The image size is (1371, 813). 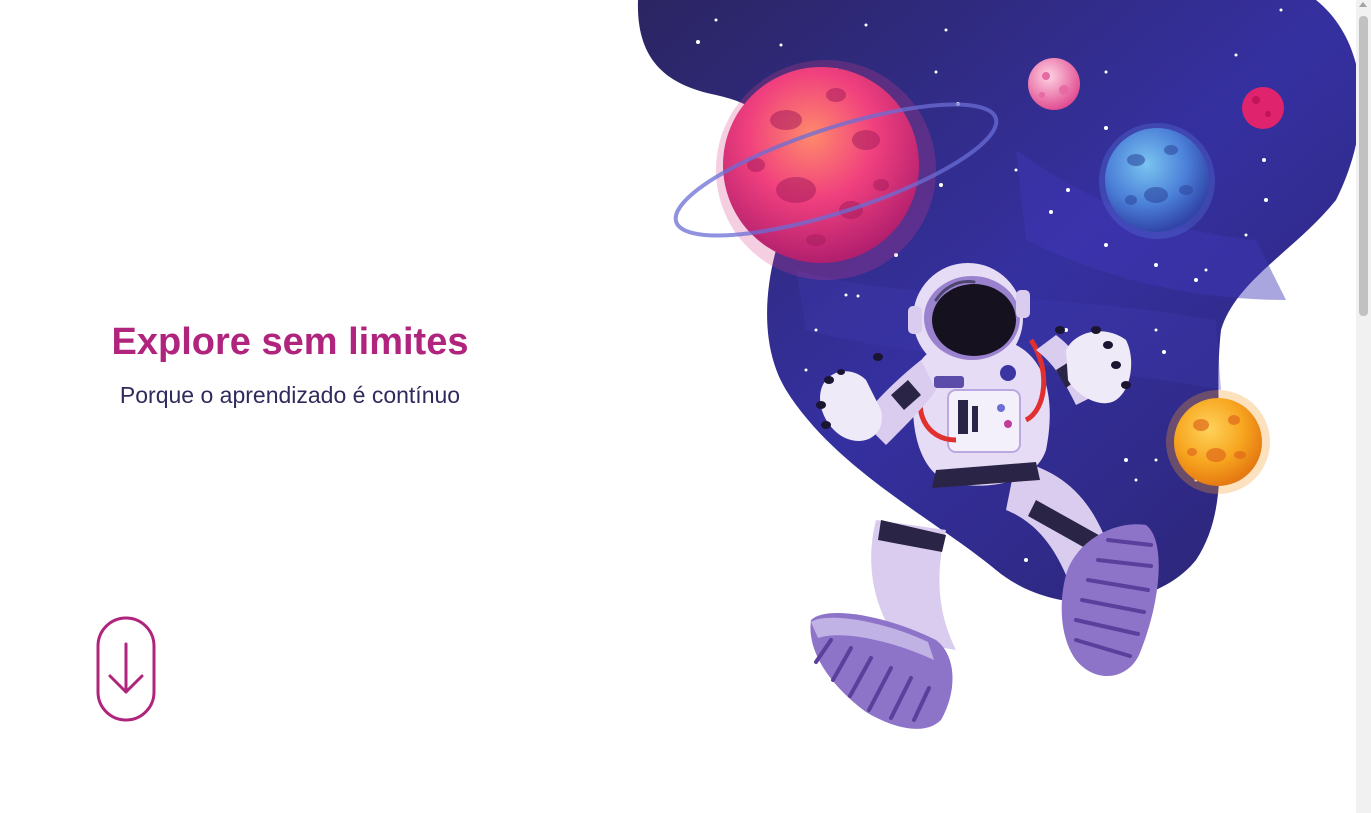 What do you see at coordinates (1363, 4) in the screenshot?
I see `scroll-up-arrow-icon` at bounding box center [1363, 4].